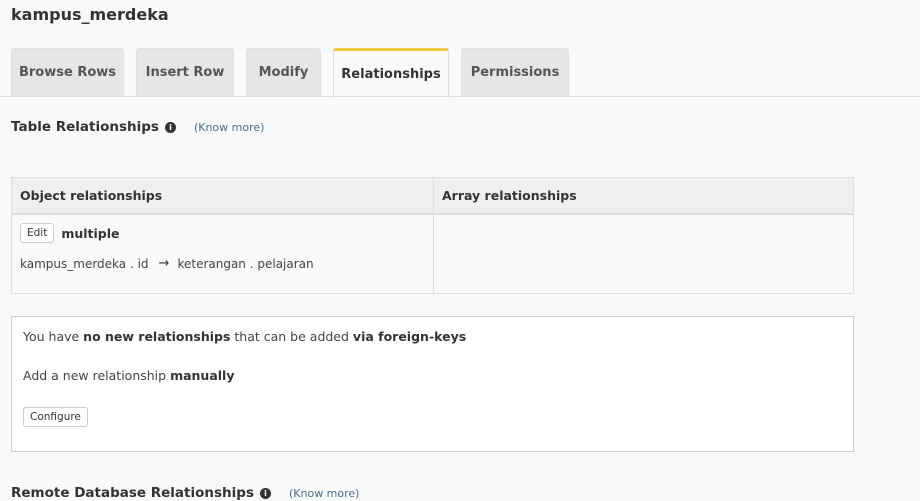 The image size is (920, 501). What do you see at coordinates (85, 127) in the screenshot?
I see `table-relationships-title: Table Relationships` at bounding box center [85, 127].